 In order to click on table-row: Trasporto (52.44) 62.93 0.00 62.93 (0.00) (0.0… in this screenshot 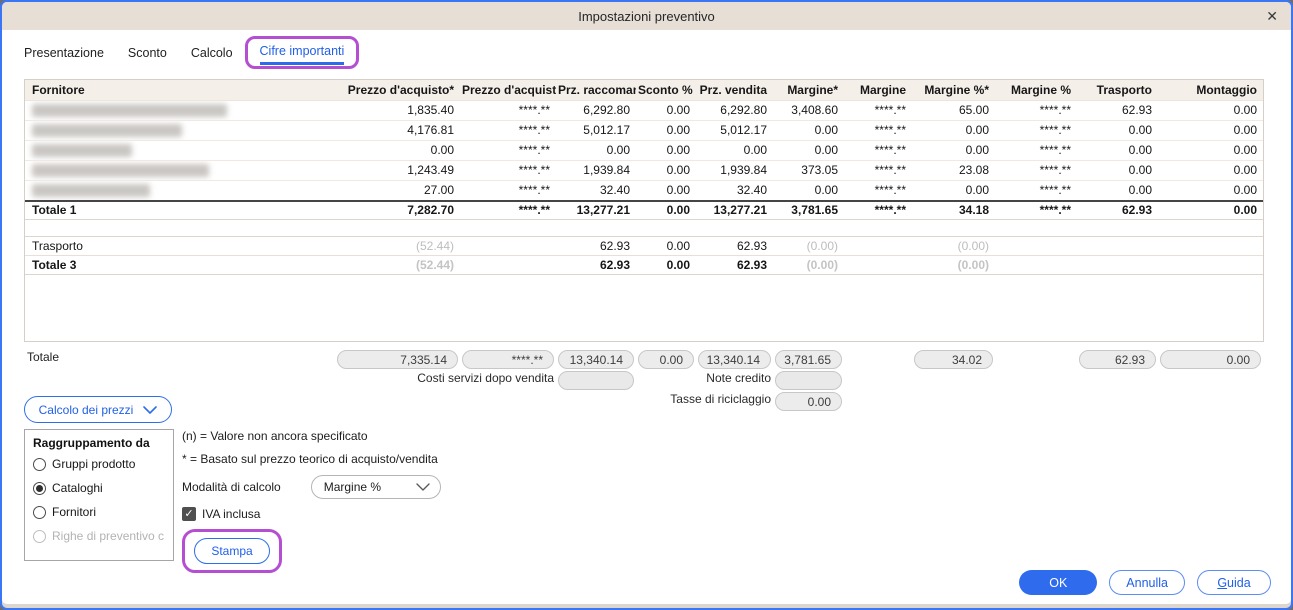, I will do `click(644, 246)`.